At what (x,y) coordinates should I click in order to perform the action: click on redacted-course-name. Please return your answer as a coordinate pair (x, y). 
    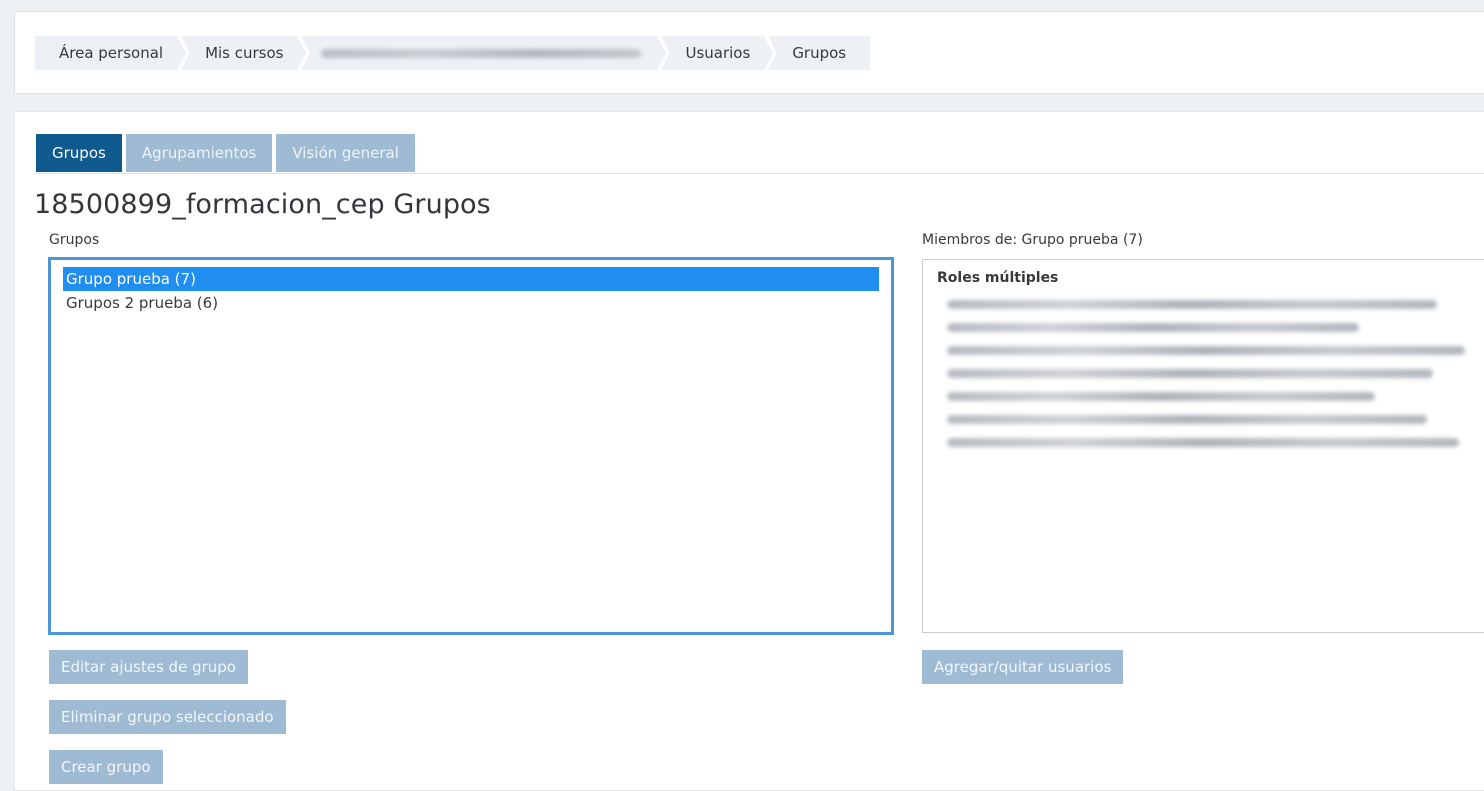
    Looking at the image, I should click on (481, 53).